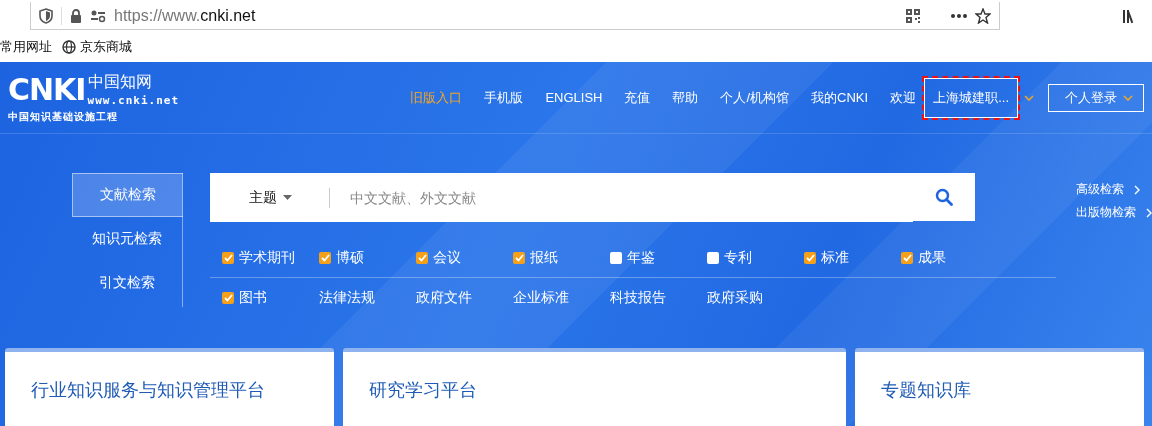 The image size is (1152, 426). I want to click on nav-link: 手机版, so click(504, 97).